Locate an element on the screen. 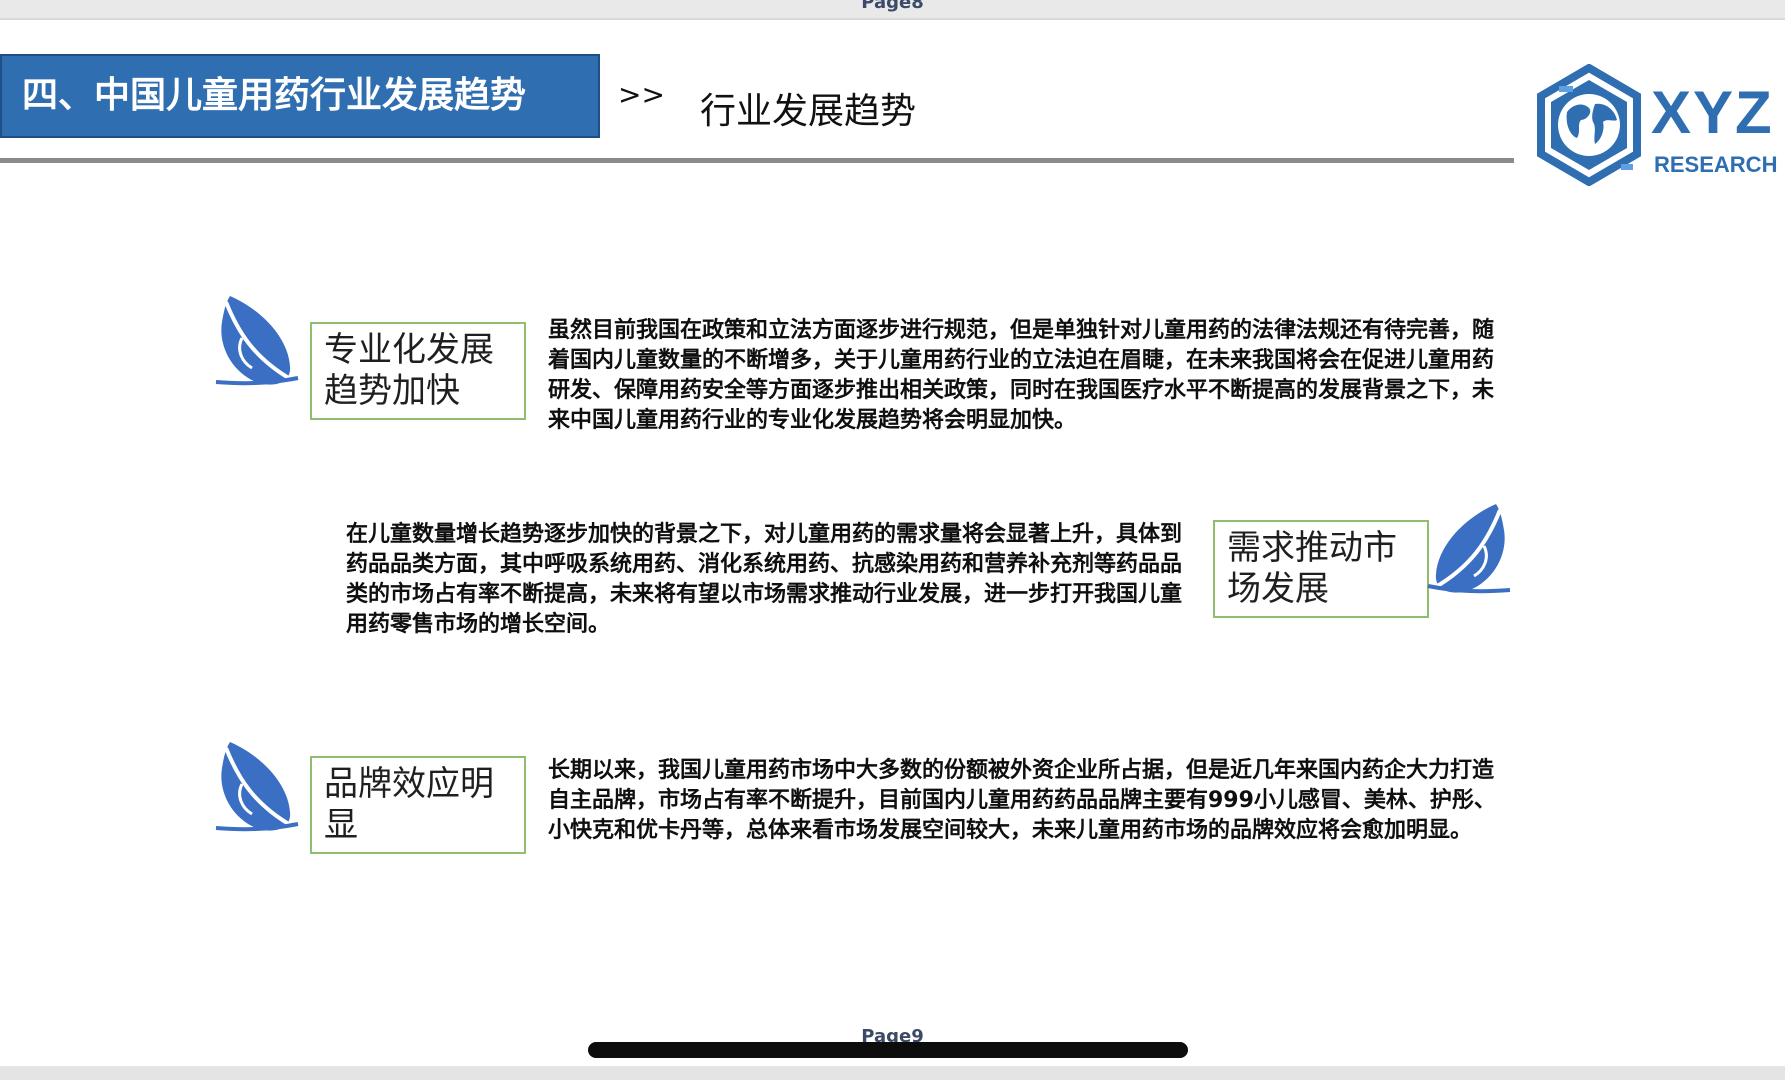  home-indicator-bar is located at coordinates (888, 1050).